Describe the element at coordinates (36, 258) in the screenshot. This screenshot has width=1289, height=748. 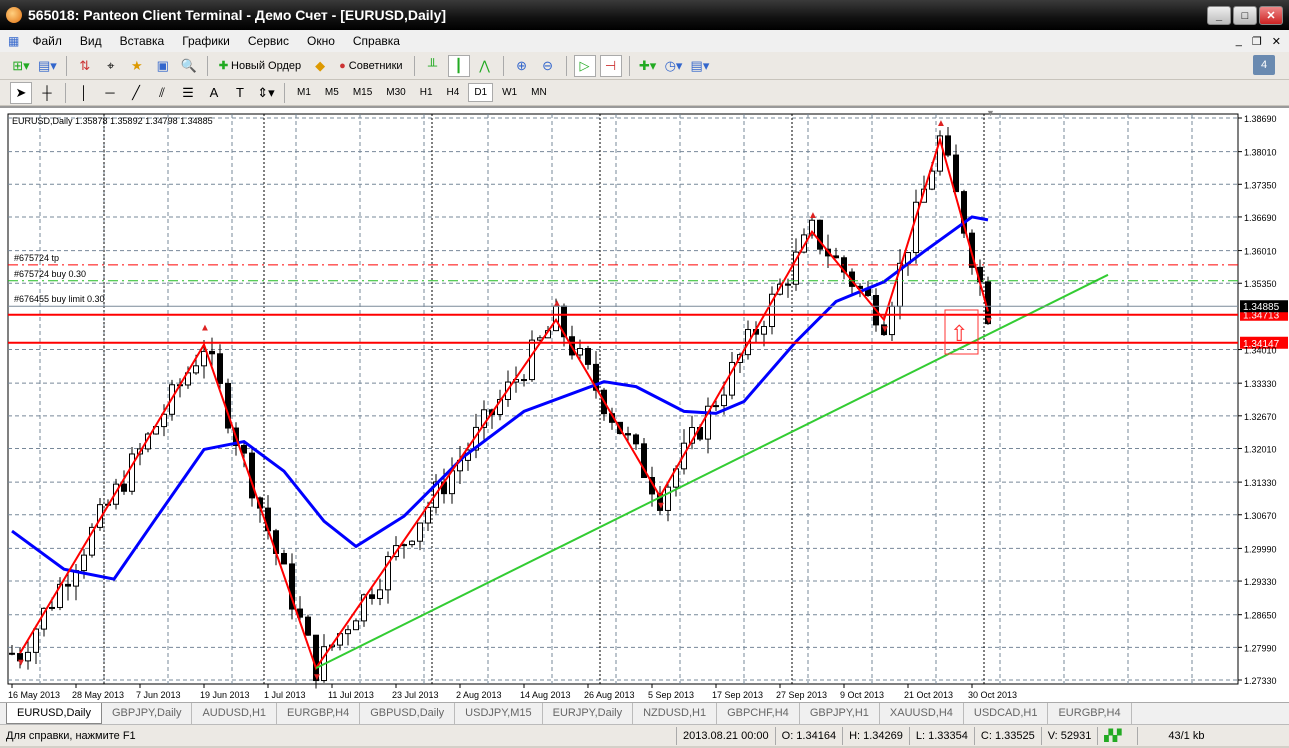
I see `order-label: #675724 tp` at that location.